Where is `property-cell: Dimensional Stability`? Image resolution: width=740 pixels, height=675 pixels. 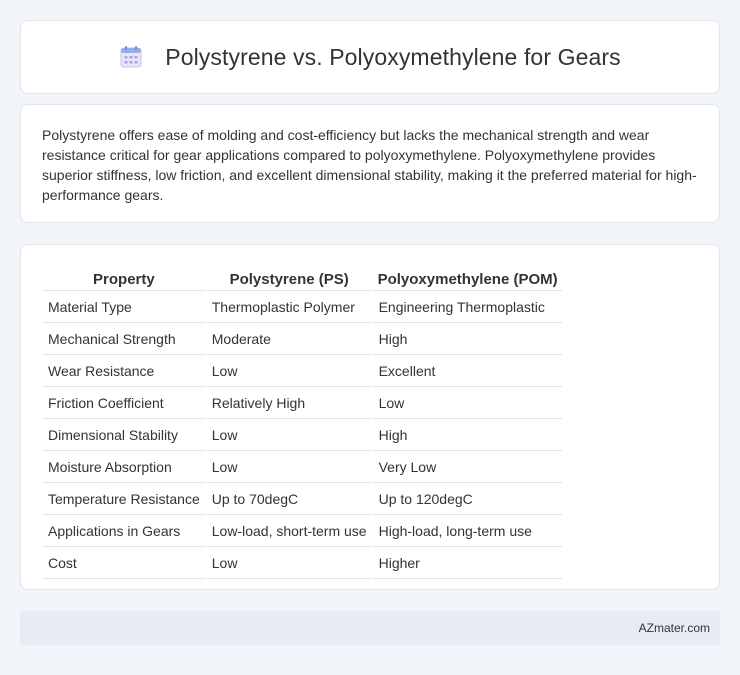
property-cell: Dimensional Stability is located at coordinates (124, 436).